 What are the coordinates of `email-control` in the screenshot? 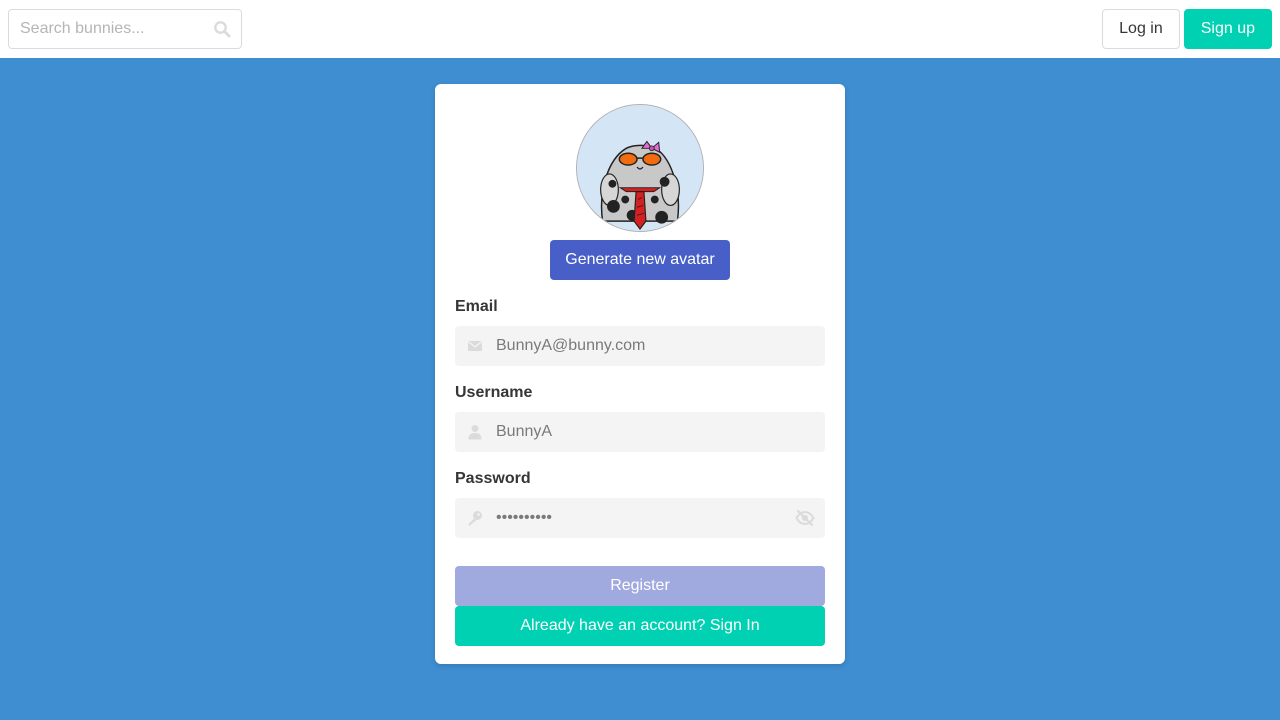 It's located at (640, 346).